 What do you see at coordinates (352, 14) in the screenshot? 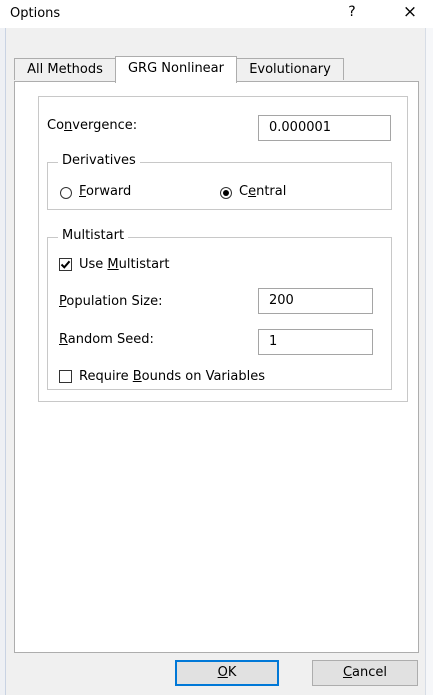
I see `help-button: ?` at bounding box center [352, 14].